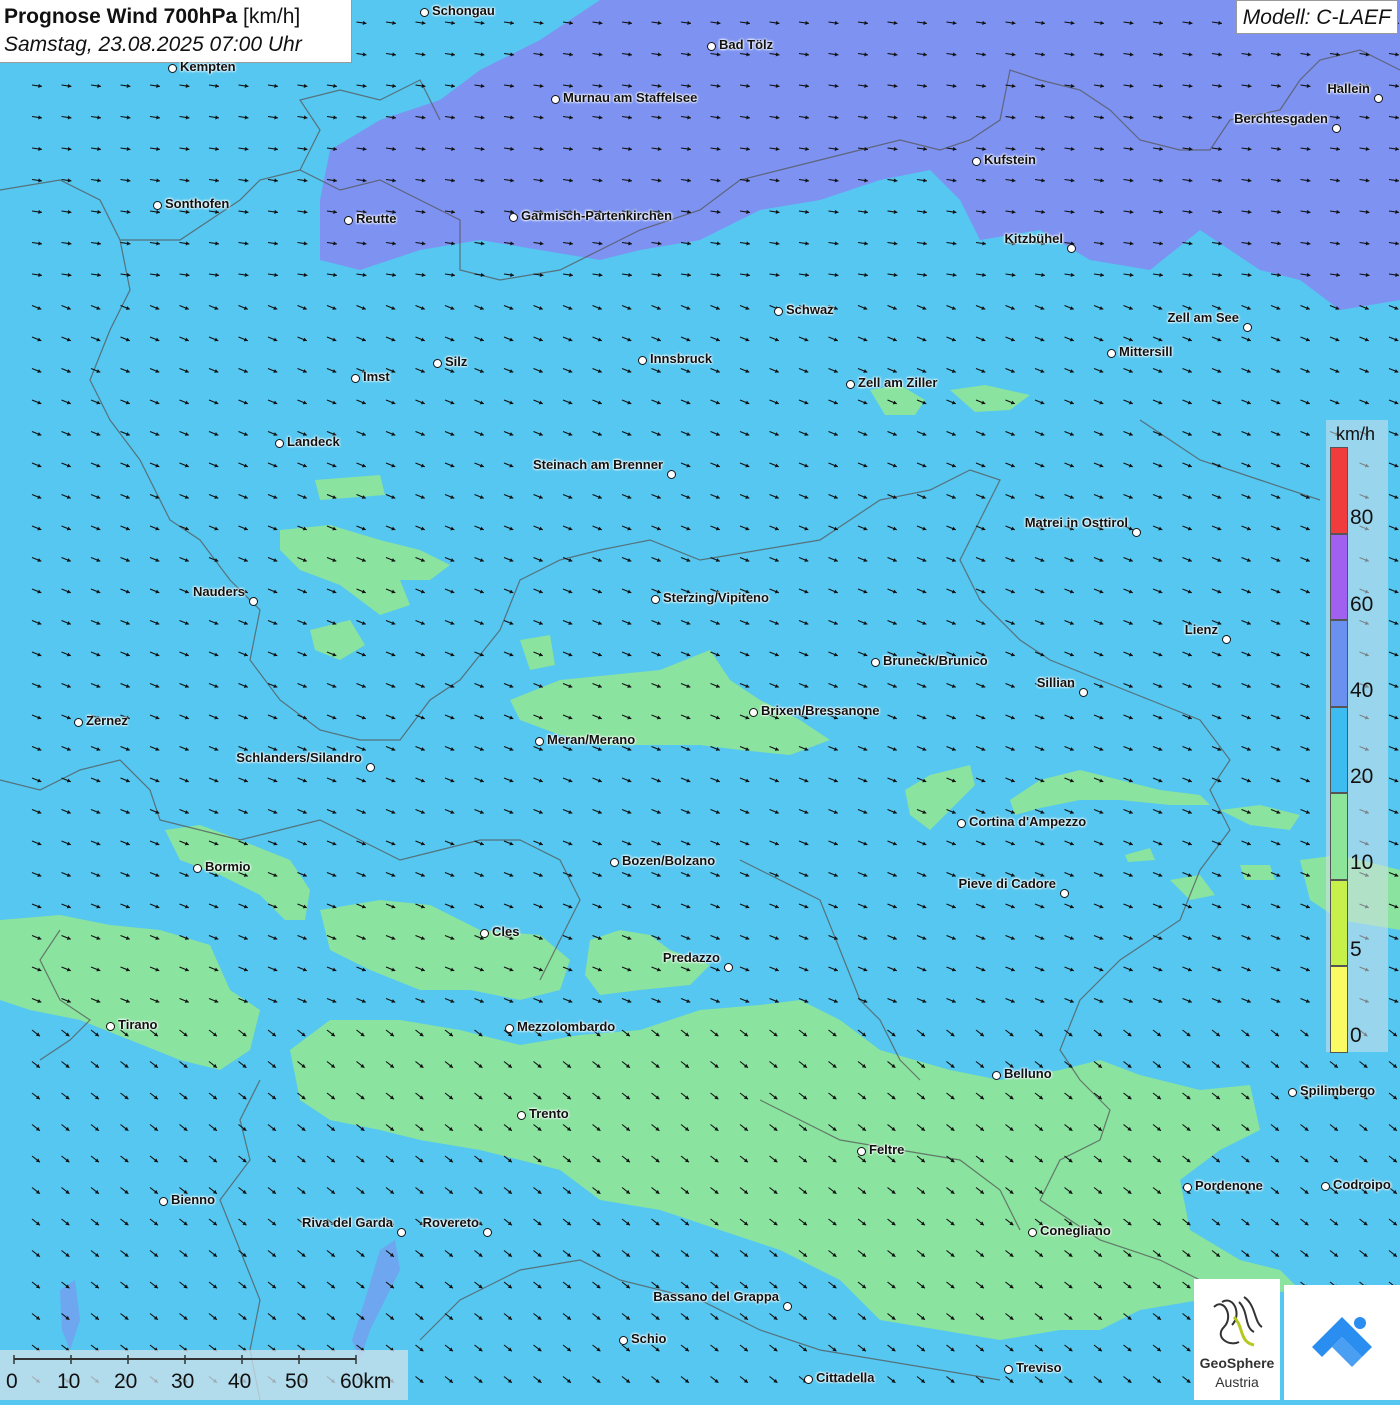 The height and width of the screenshot is (1405, 1400). I want to click on city-label: Kufstein, so click(1010, 159).